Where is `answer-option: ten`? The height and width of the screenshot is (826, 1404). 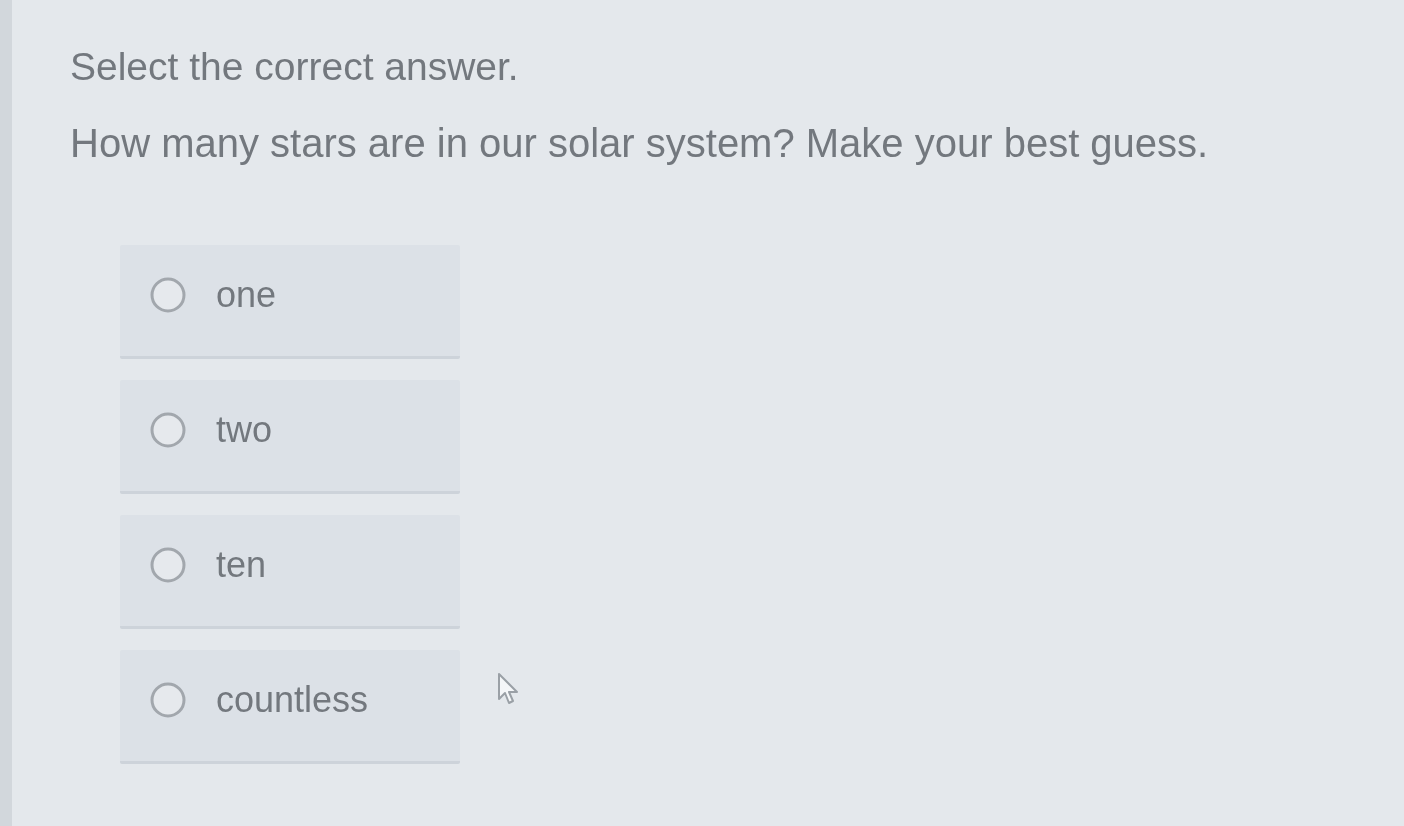
answer-option: ten is located at coordinates (290, 571).